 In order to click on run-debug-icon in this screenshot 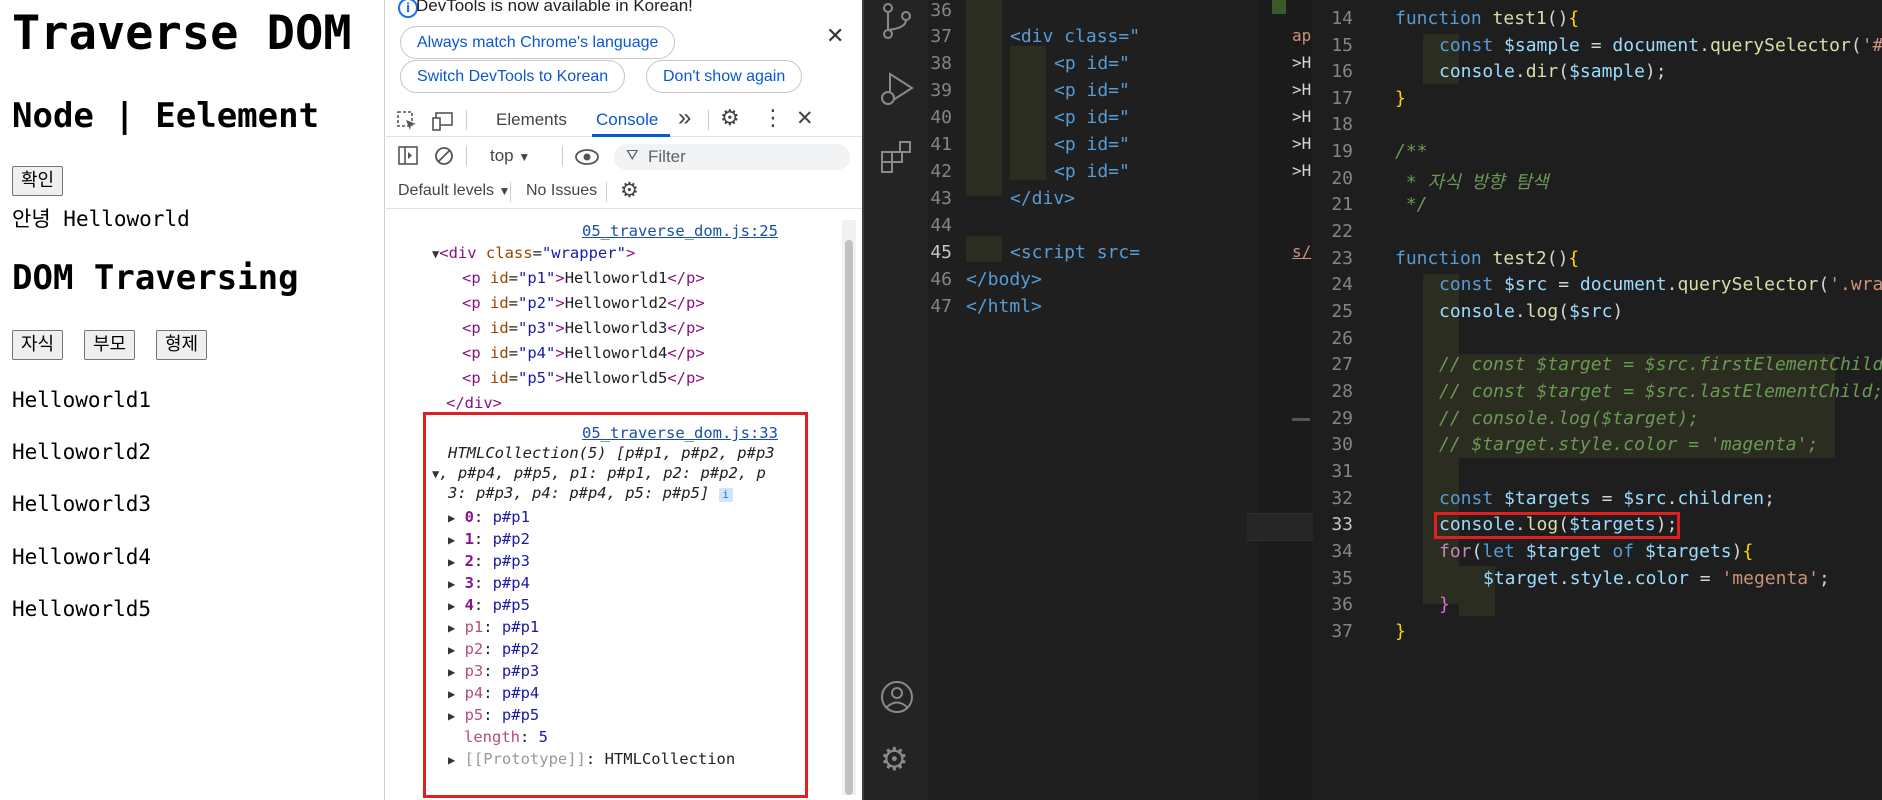, I will do `click(897, 89)`.